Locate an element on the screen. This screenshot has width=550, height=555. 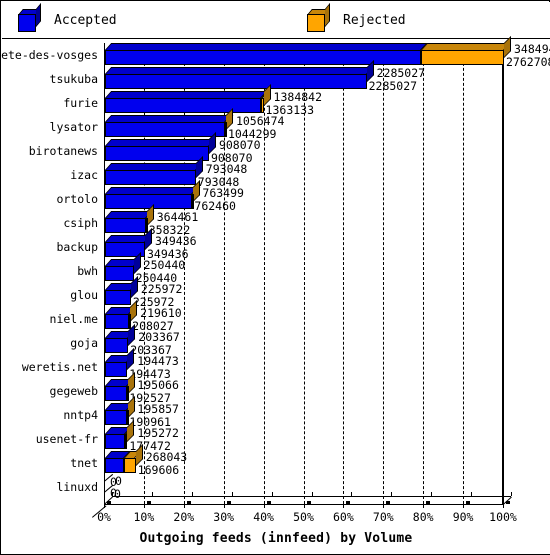
value-total: 225972 is located at coordinates (161, 289).